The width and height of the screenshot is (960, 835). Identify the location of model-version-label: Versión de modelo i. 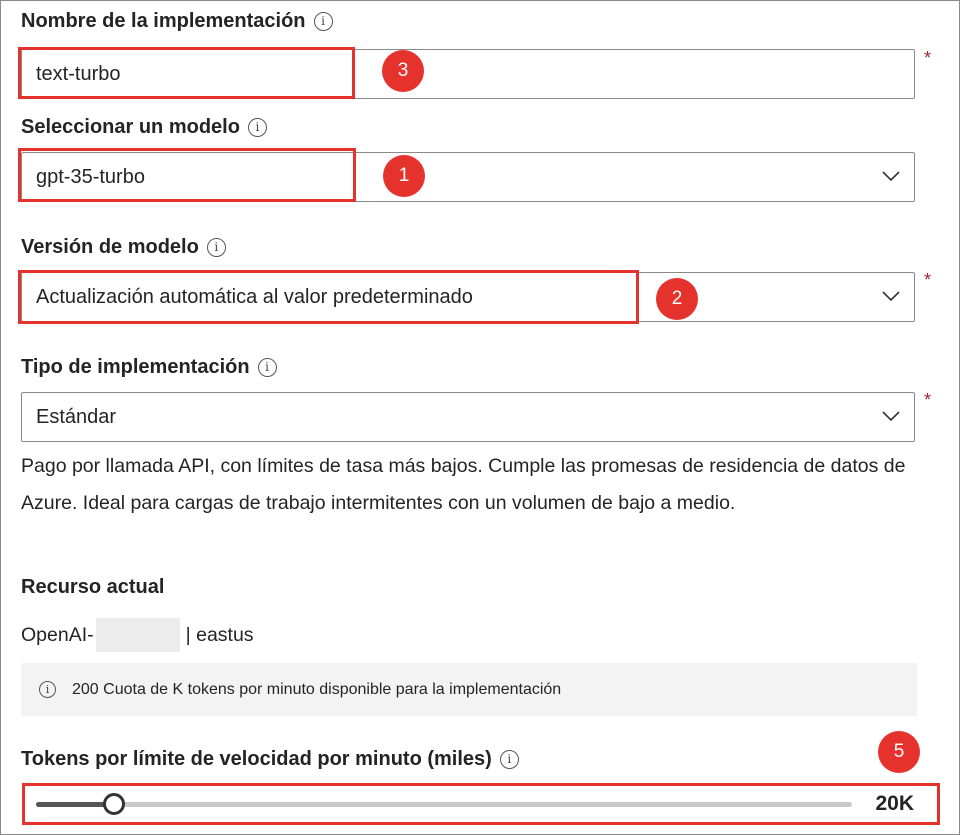
(123, 247).